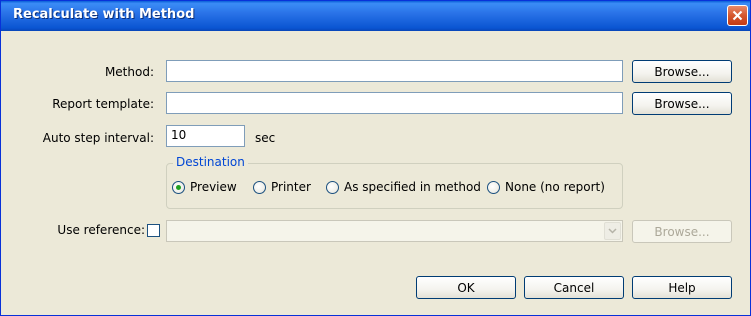 The height and width of the screenshot is (316, 751). Describe the element at coordinates (153, 230) in the screenshot. I see `use-reference-checkbox` at that location.